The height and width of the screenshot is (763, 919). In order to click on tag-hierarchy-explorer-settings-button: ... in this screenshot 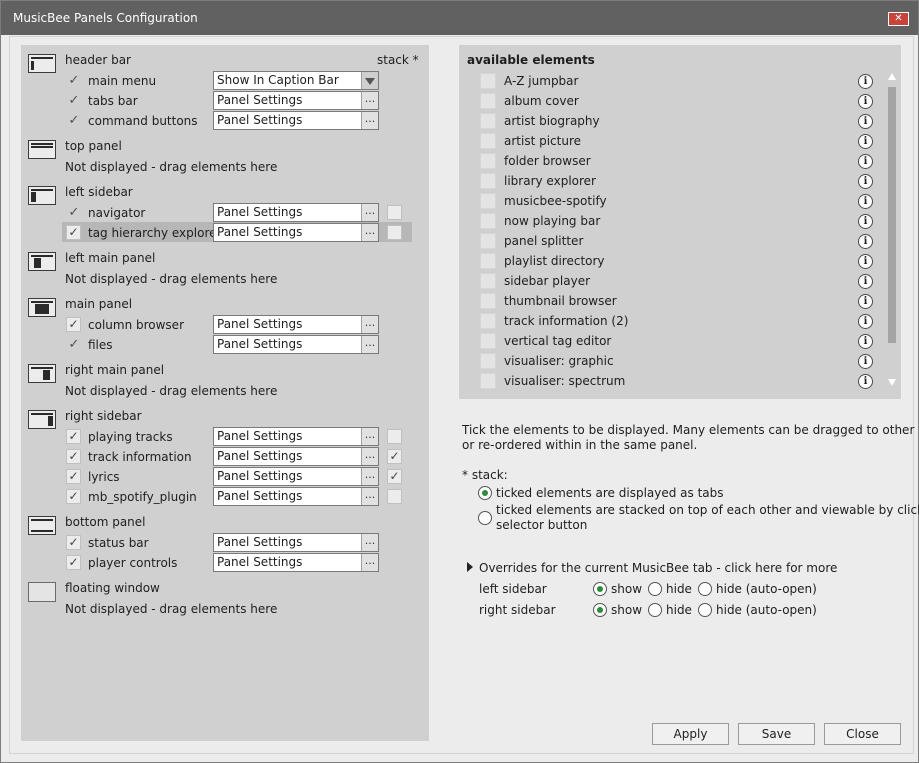, I will do `click(369, 232)`.